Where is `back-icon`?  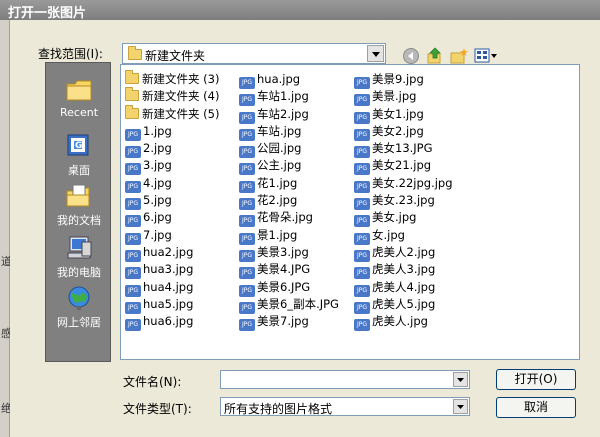
back-icon is located at coordinates (411, 56).